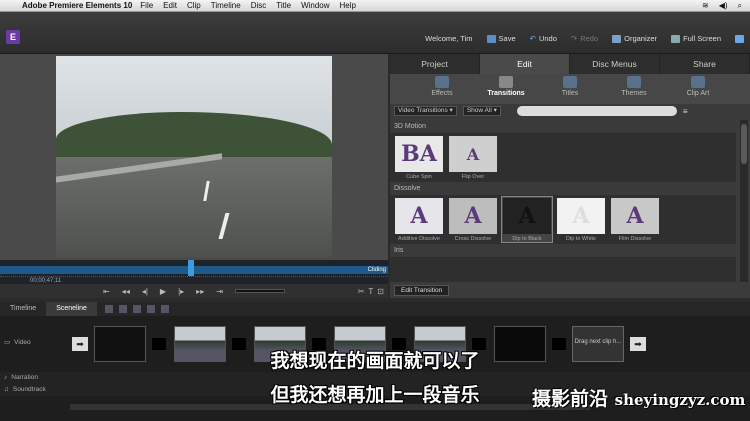 This screenshot has height=421, width=750. I want to click on tab-edit: Edit, so click(525, 64).